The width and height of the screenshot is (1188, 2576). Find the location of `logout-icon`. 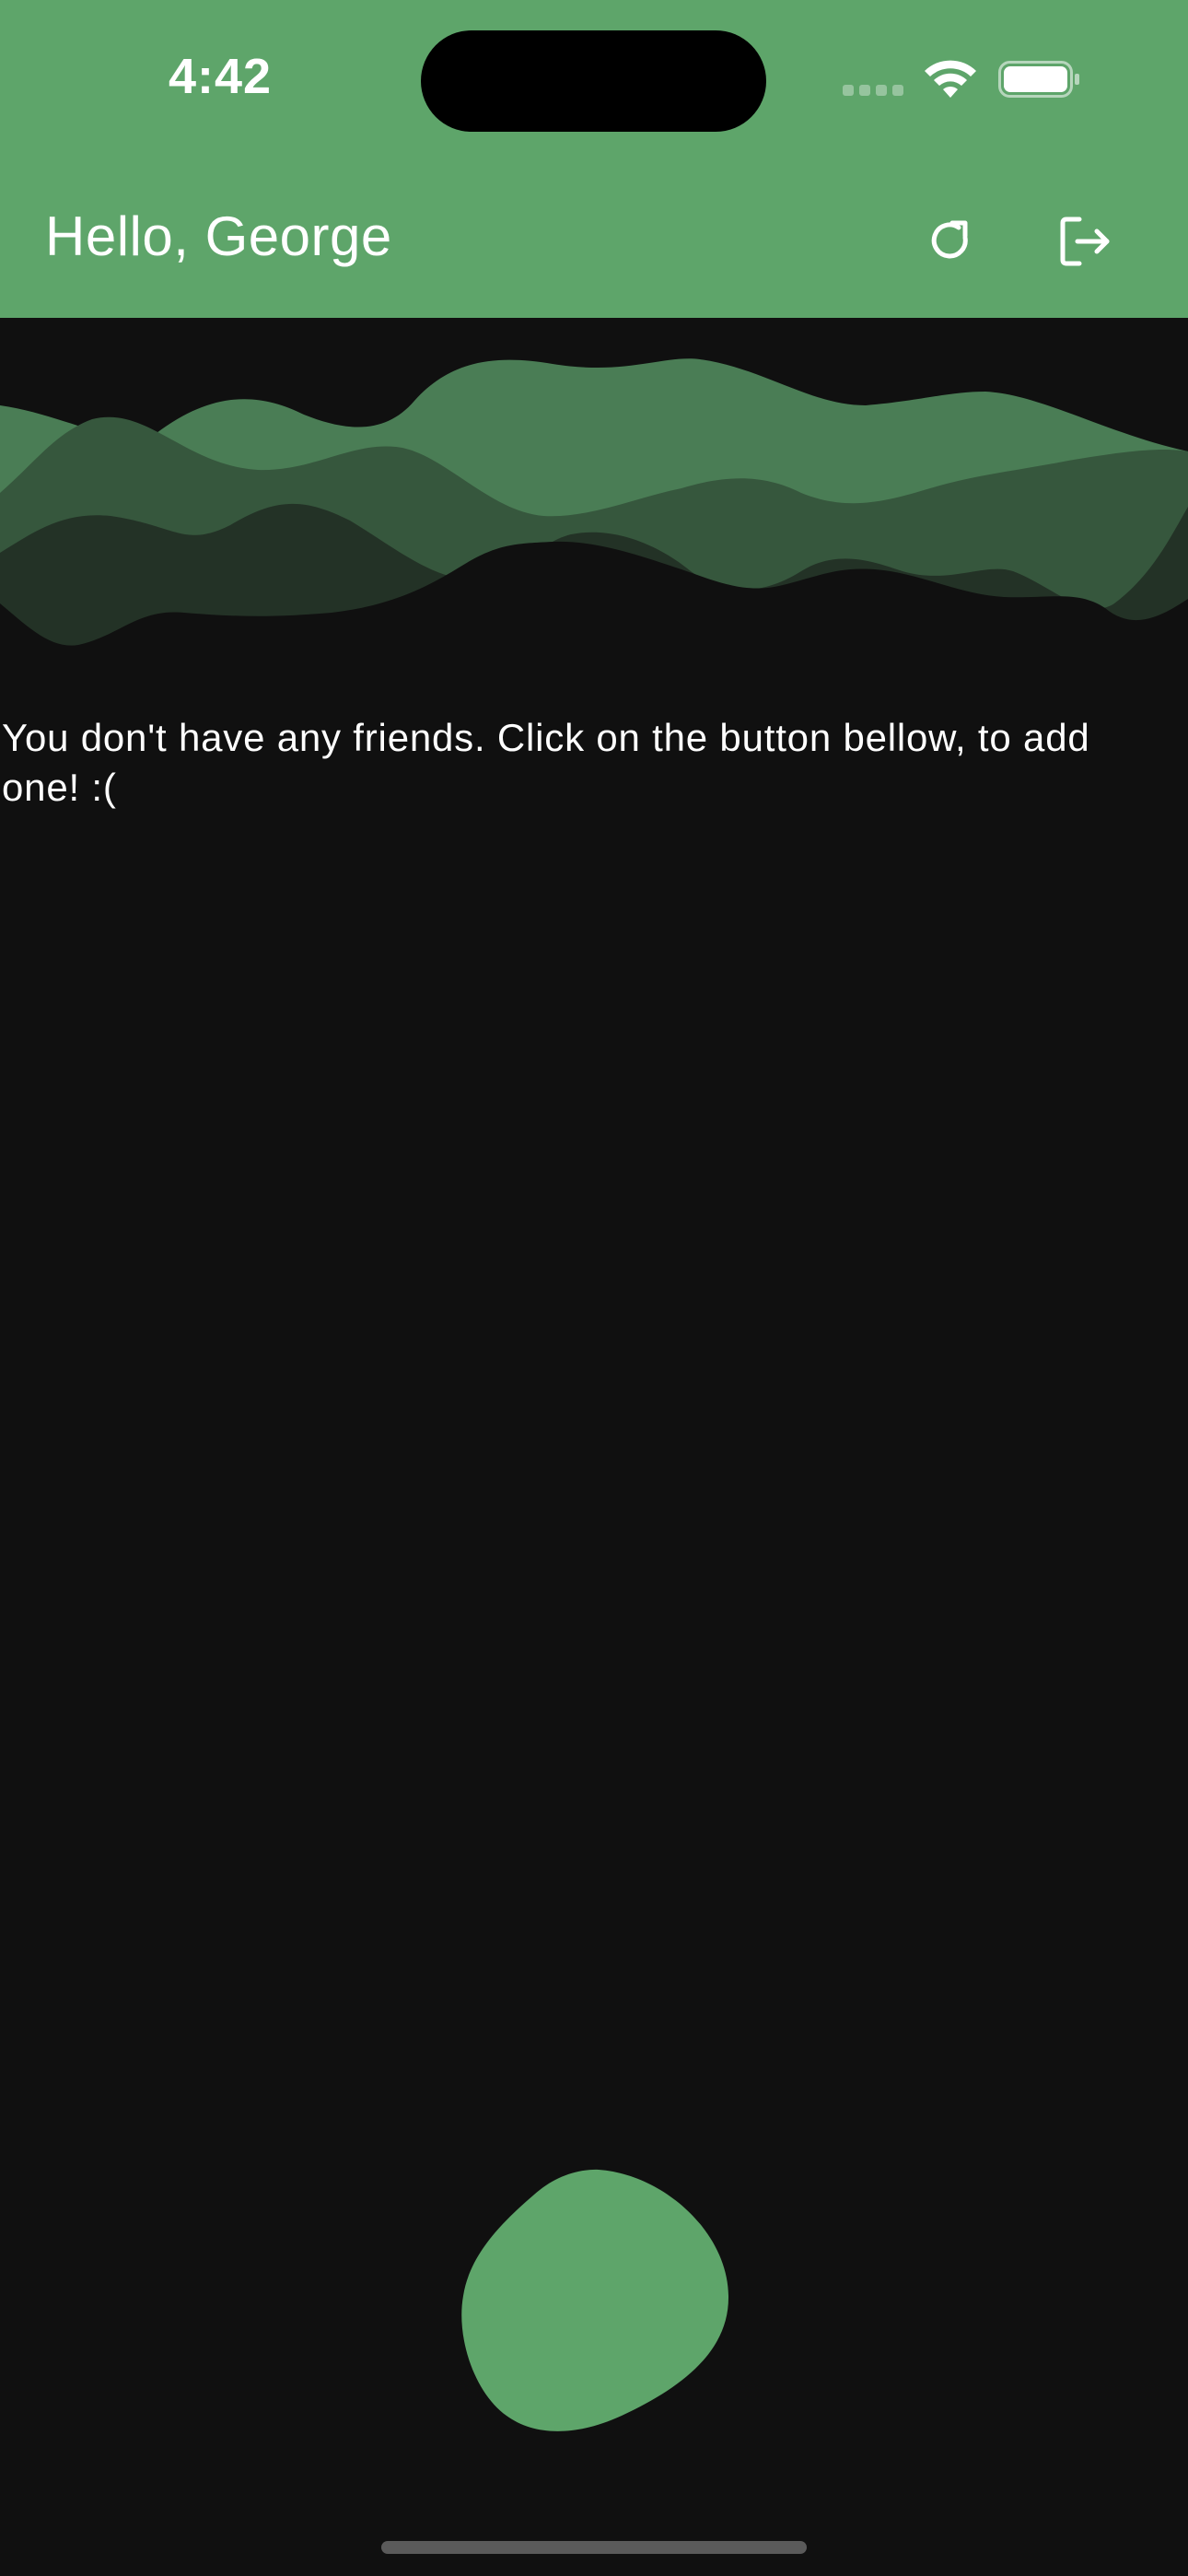

logout-icon is located at coordinates (1085, 241).